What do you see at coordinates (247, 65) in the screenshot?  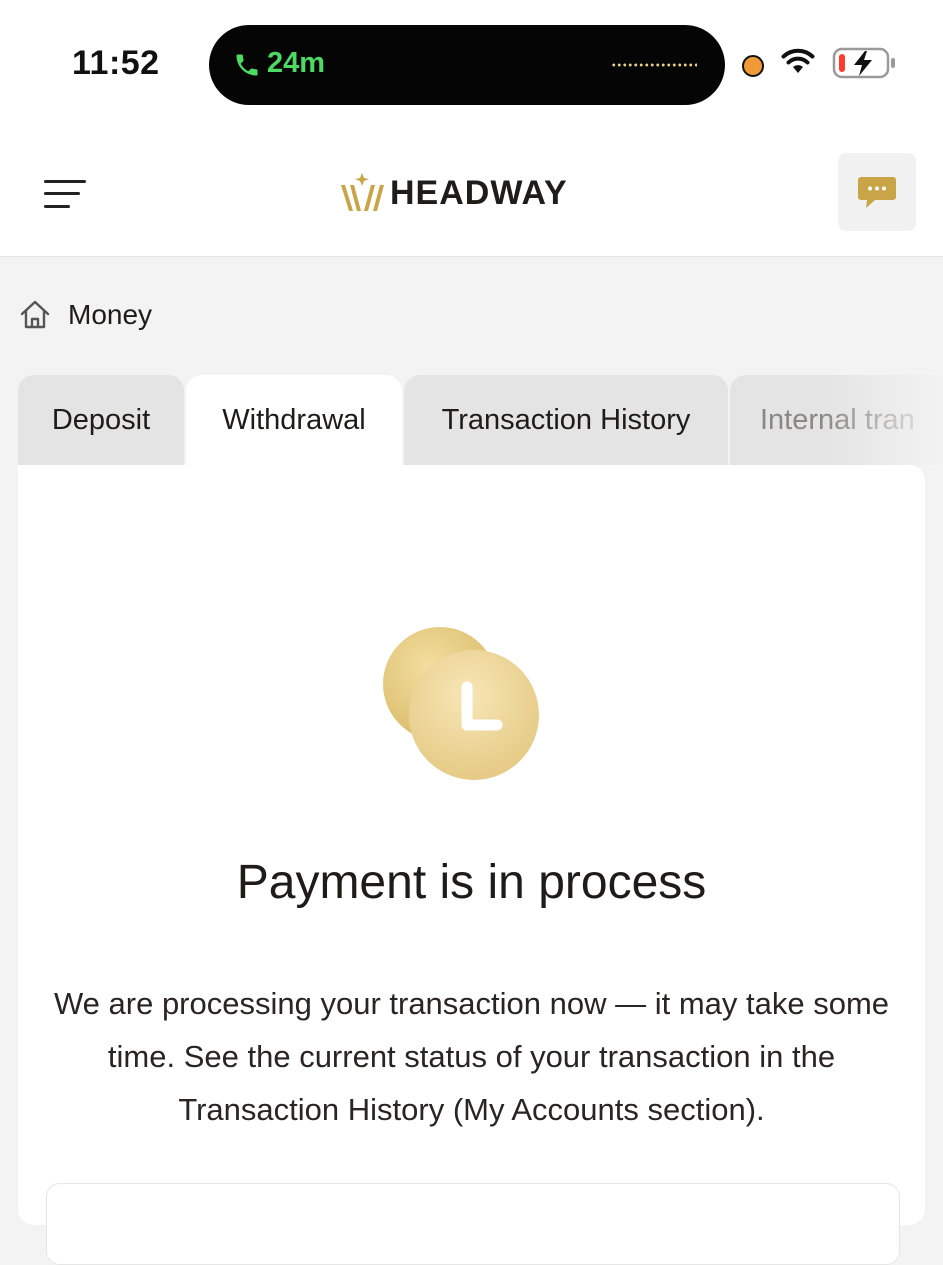 I see `phone-icon` at bounding box center [247, 65].